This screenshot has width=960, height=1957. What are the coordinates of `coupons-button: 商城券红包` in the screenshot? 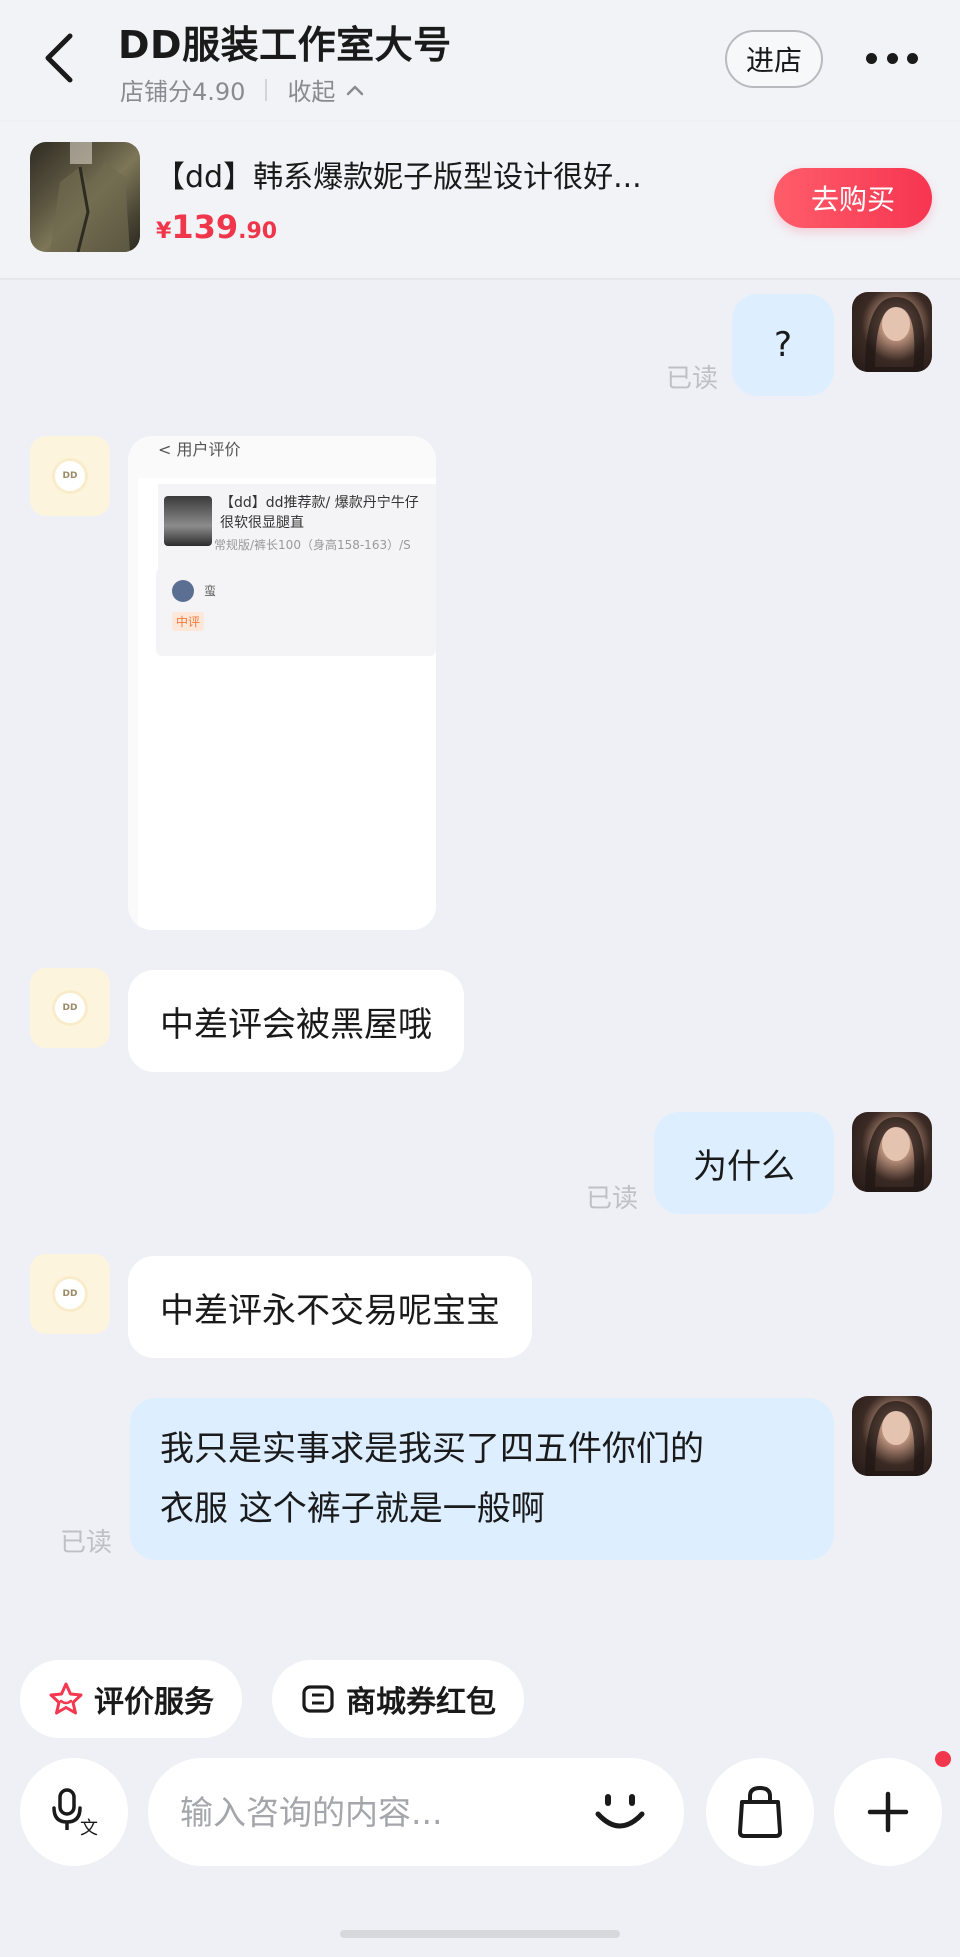 It's located at (398, 1699).